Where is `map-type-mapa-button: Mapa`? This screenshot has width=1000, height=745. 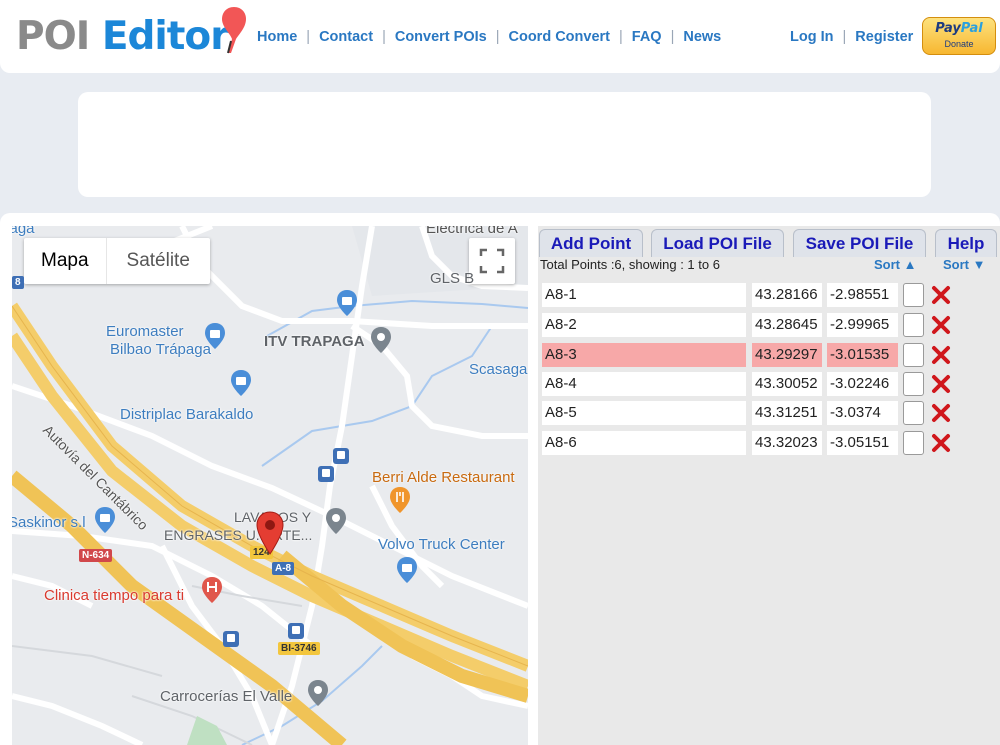
map-type-mapa-button: Mapa is located at coordinates (65, 261).